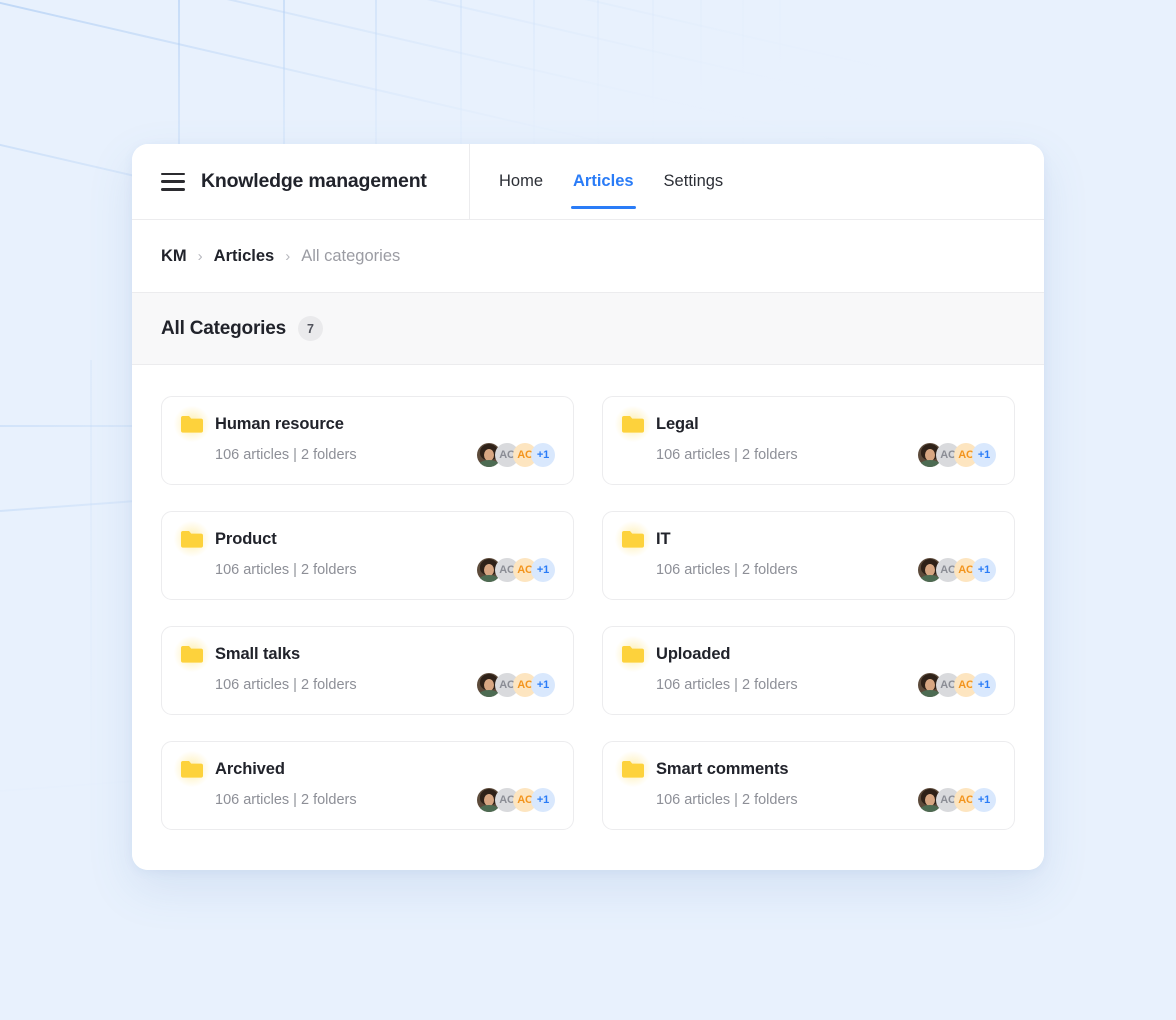  Describe the element at coordinates (246, 538) in the screenshot. I see `card-title: Product` at that location.